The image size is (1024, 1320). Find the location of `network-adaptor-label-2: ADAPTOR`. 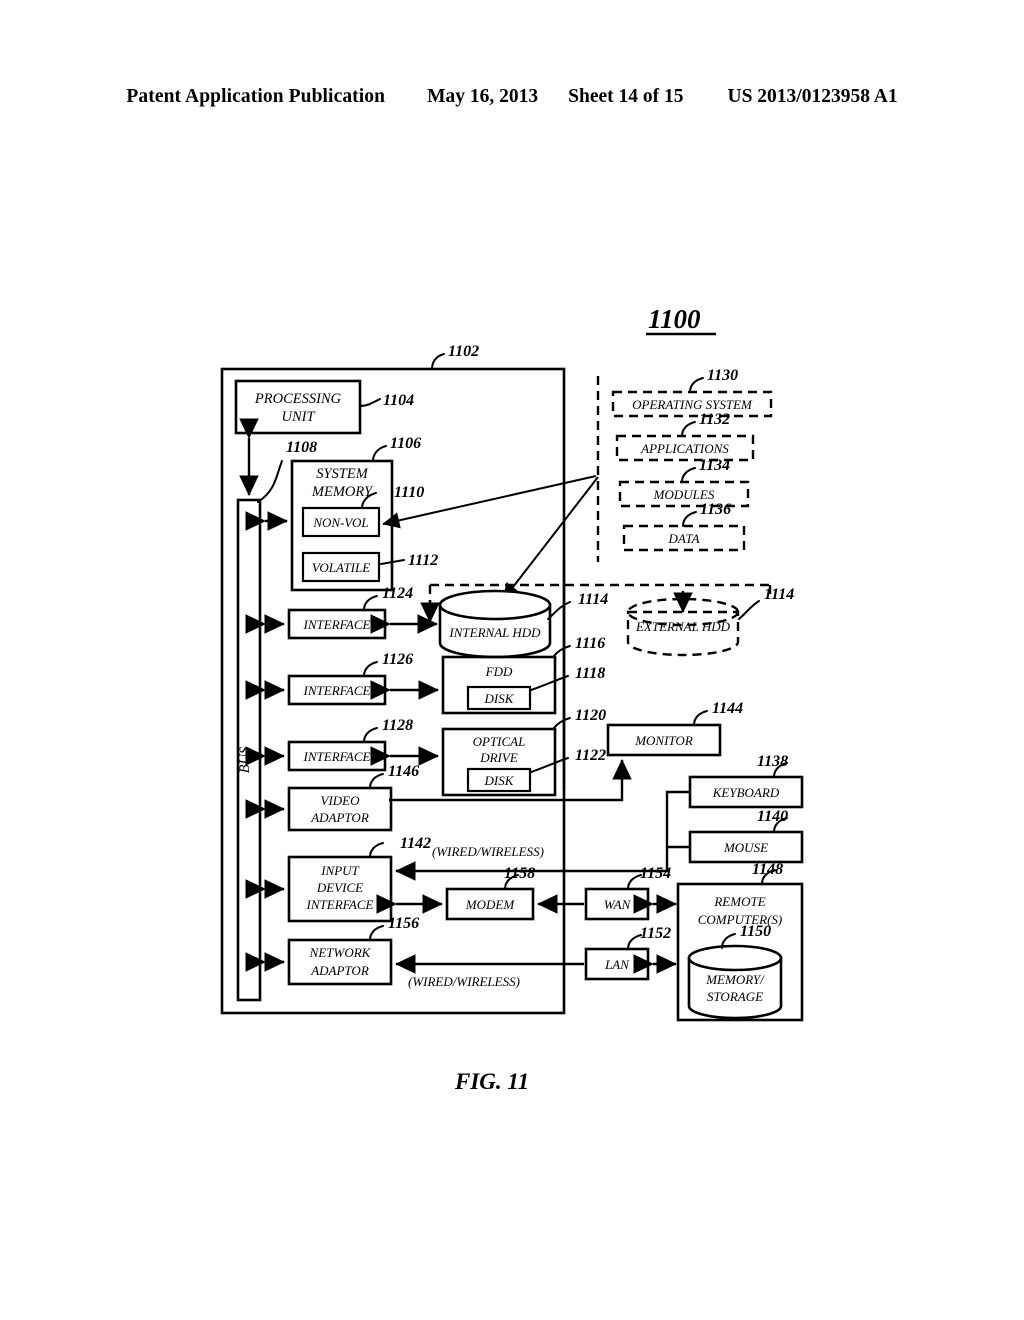

network-adaptor-label-2: ADAPTOR is located at coordinates (339, 970).